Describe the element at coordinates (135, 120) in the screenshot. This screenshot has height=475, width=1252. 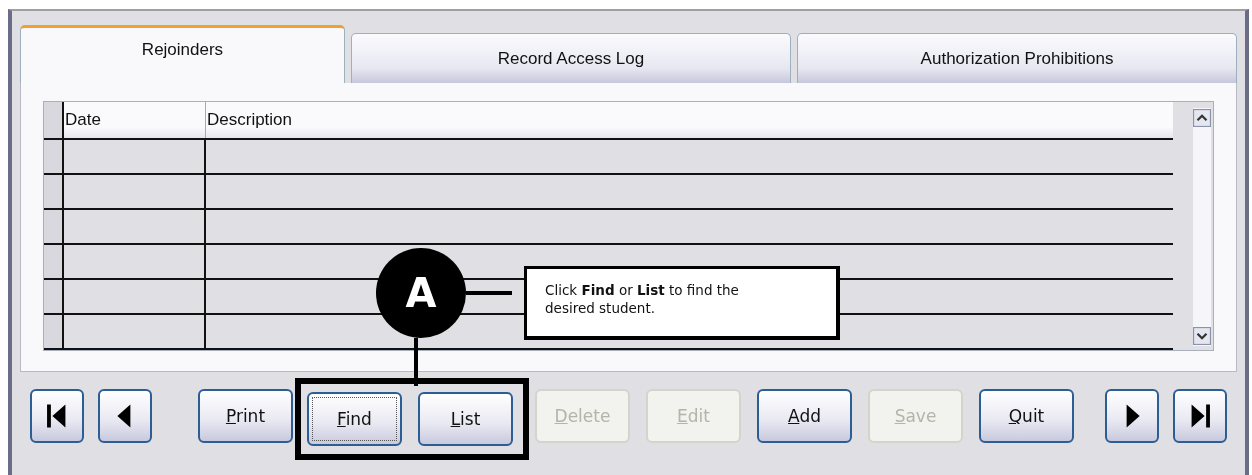
I see `column-header: Date` at that location.